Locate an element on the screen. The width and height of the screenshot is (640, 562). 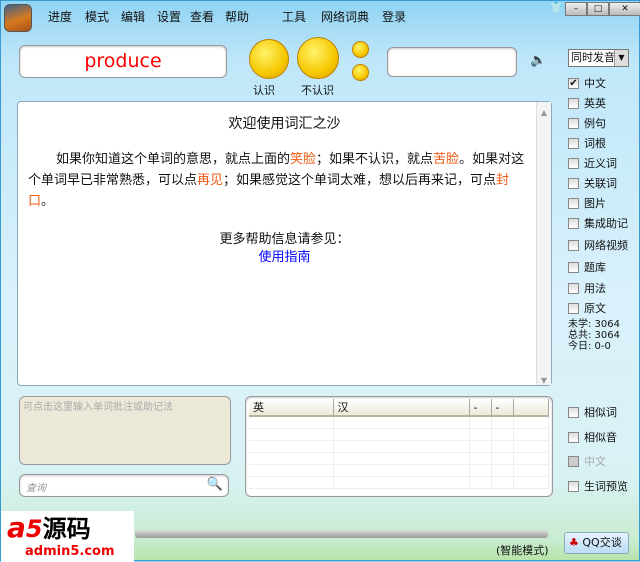
scroll-down-icon: ▼ is located at coordinates (544, 377).